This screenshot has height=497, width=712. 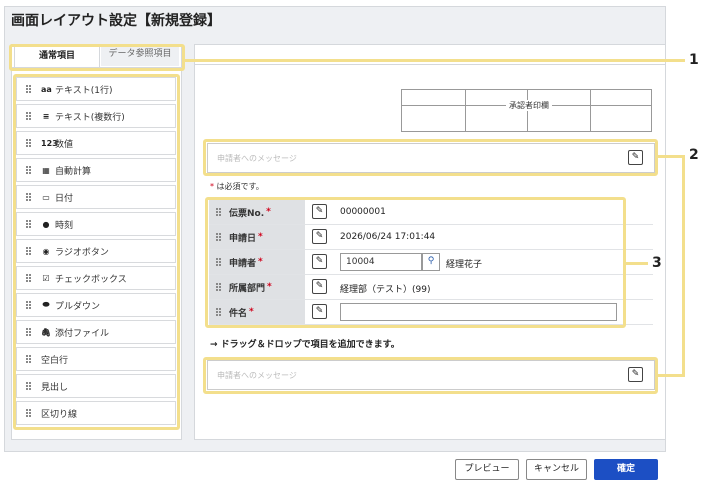 What do you see at coordinates (116, 21) in the screenshot?
I see `page-title: 画面レイアウト設定【新規登録】` at bounding box center [116, 21].